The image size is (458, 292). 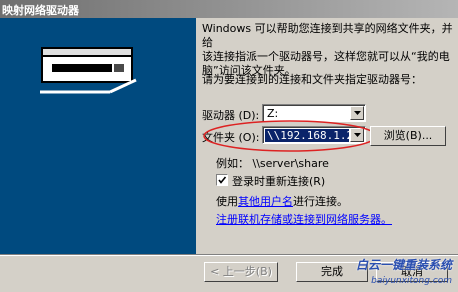 What do you see at coordinates (403, 265) in the screenshot?
I see `watermark-text: 白云一键重装系统` at bounding box center [403, 265].